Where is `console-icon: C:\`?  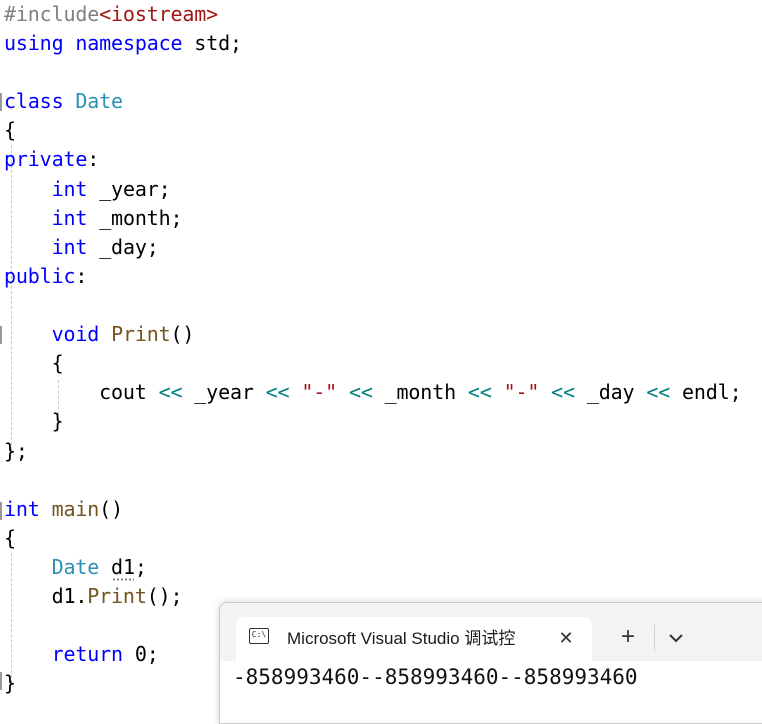 console-icon: C:\ is located at coordinates (259, 636).